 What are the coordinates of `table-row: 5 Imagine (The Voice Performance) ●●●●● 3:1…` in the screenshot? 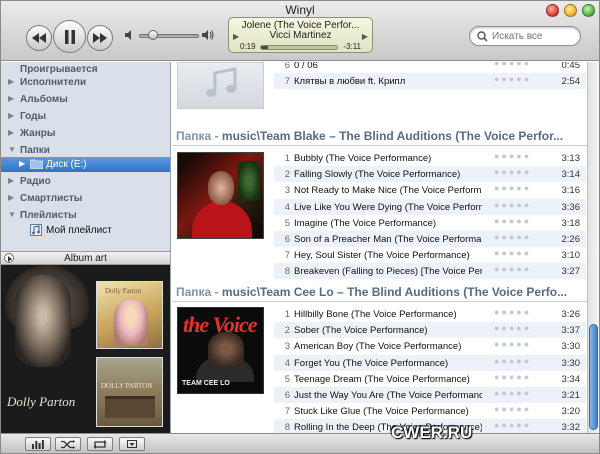 It's located at (430, 223).